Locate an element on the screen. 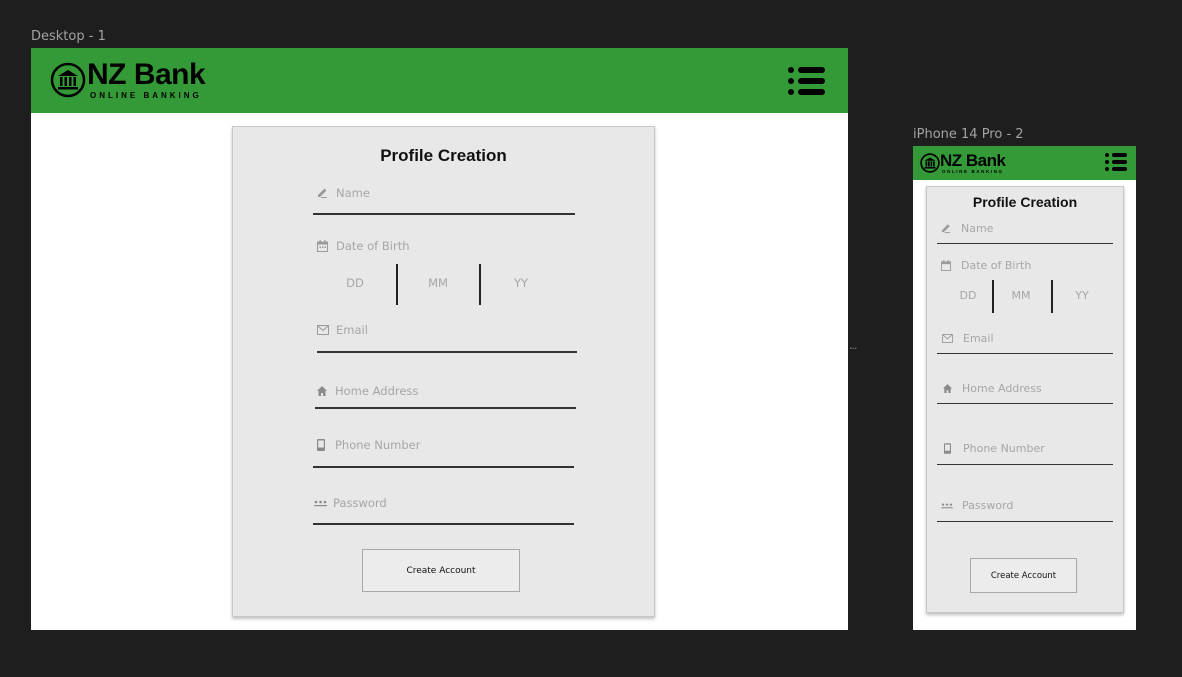  desktop-frame-label: Desktop - 1 is located at coordinates (68, 36).